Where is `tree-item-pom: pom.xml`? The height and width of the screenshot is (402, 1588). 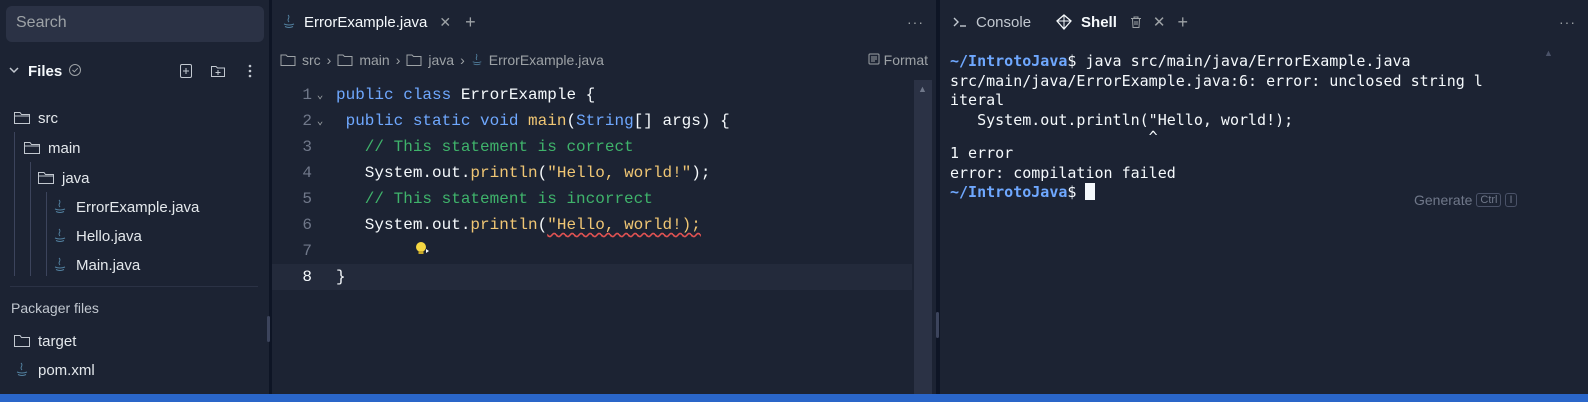 tree-item-pom: pom.xml is located at coordinates (131, 370).